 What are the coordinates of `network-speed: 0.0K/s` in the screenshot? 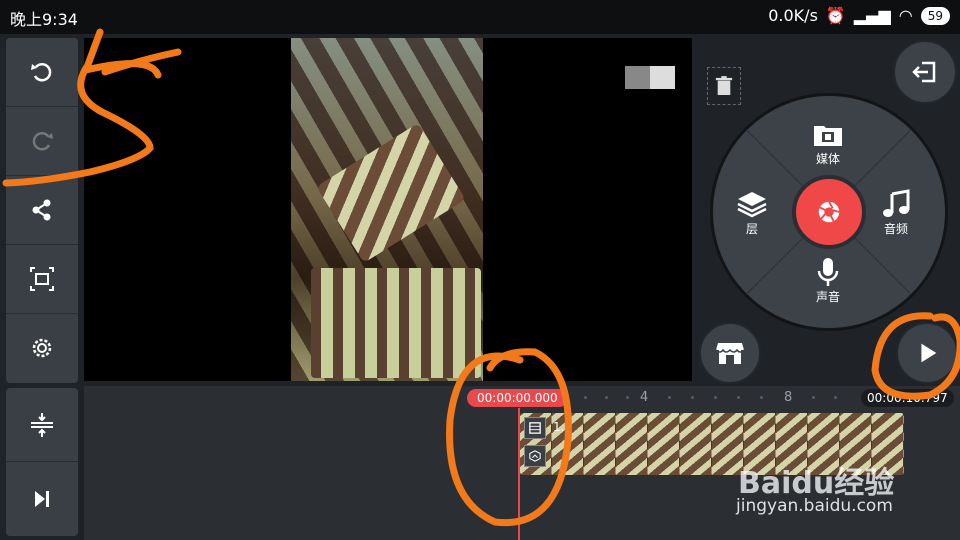 It's located at (793, 15).